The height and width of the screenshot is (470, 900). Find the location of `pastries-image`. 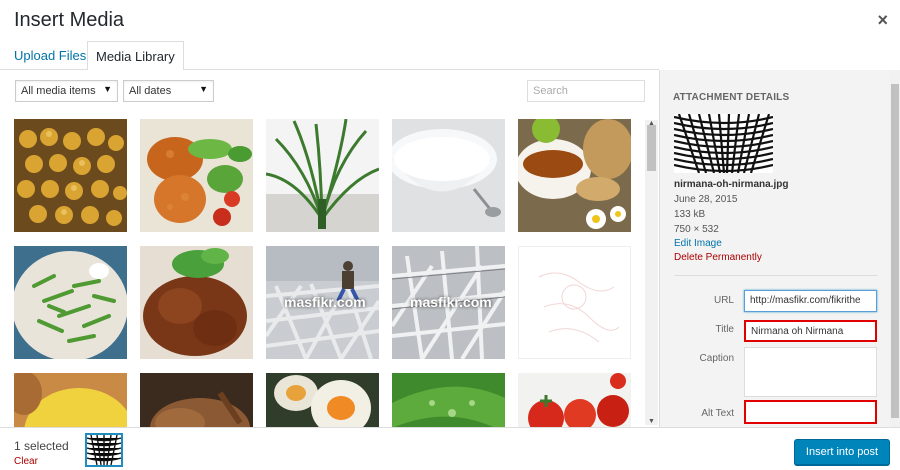

pastries-image is located at coordinates (70, 175).